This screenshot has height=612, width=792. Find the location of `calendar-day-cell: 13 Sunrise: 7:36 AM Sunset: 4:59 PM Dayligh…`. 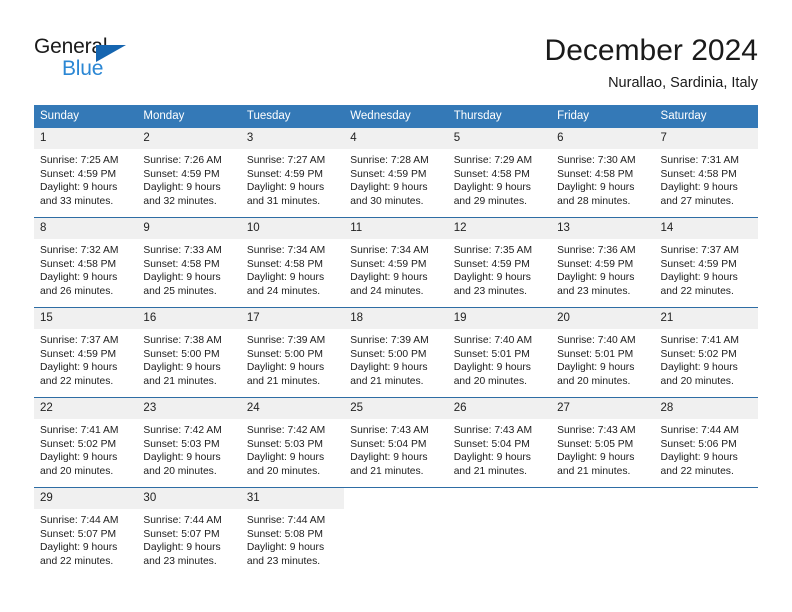

calendar-day-cell: 13 Sunrise: 7:36 AM Sunset: 4:59 PM Dayligh… is located at coordinates (603, 262).